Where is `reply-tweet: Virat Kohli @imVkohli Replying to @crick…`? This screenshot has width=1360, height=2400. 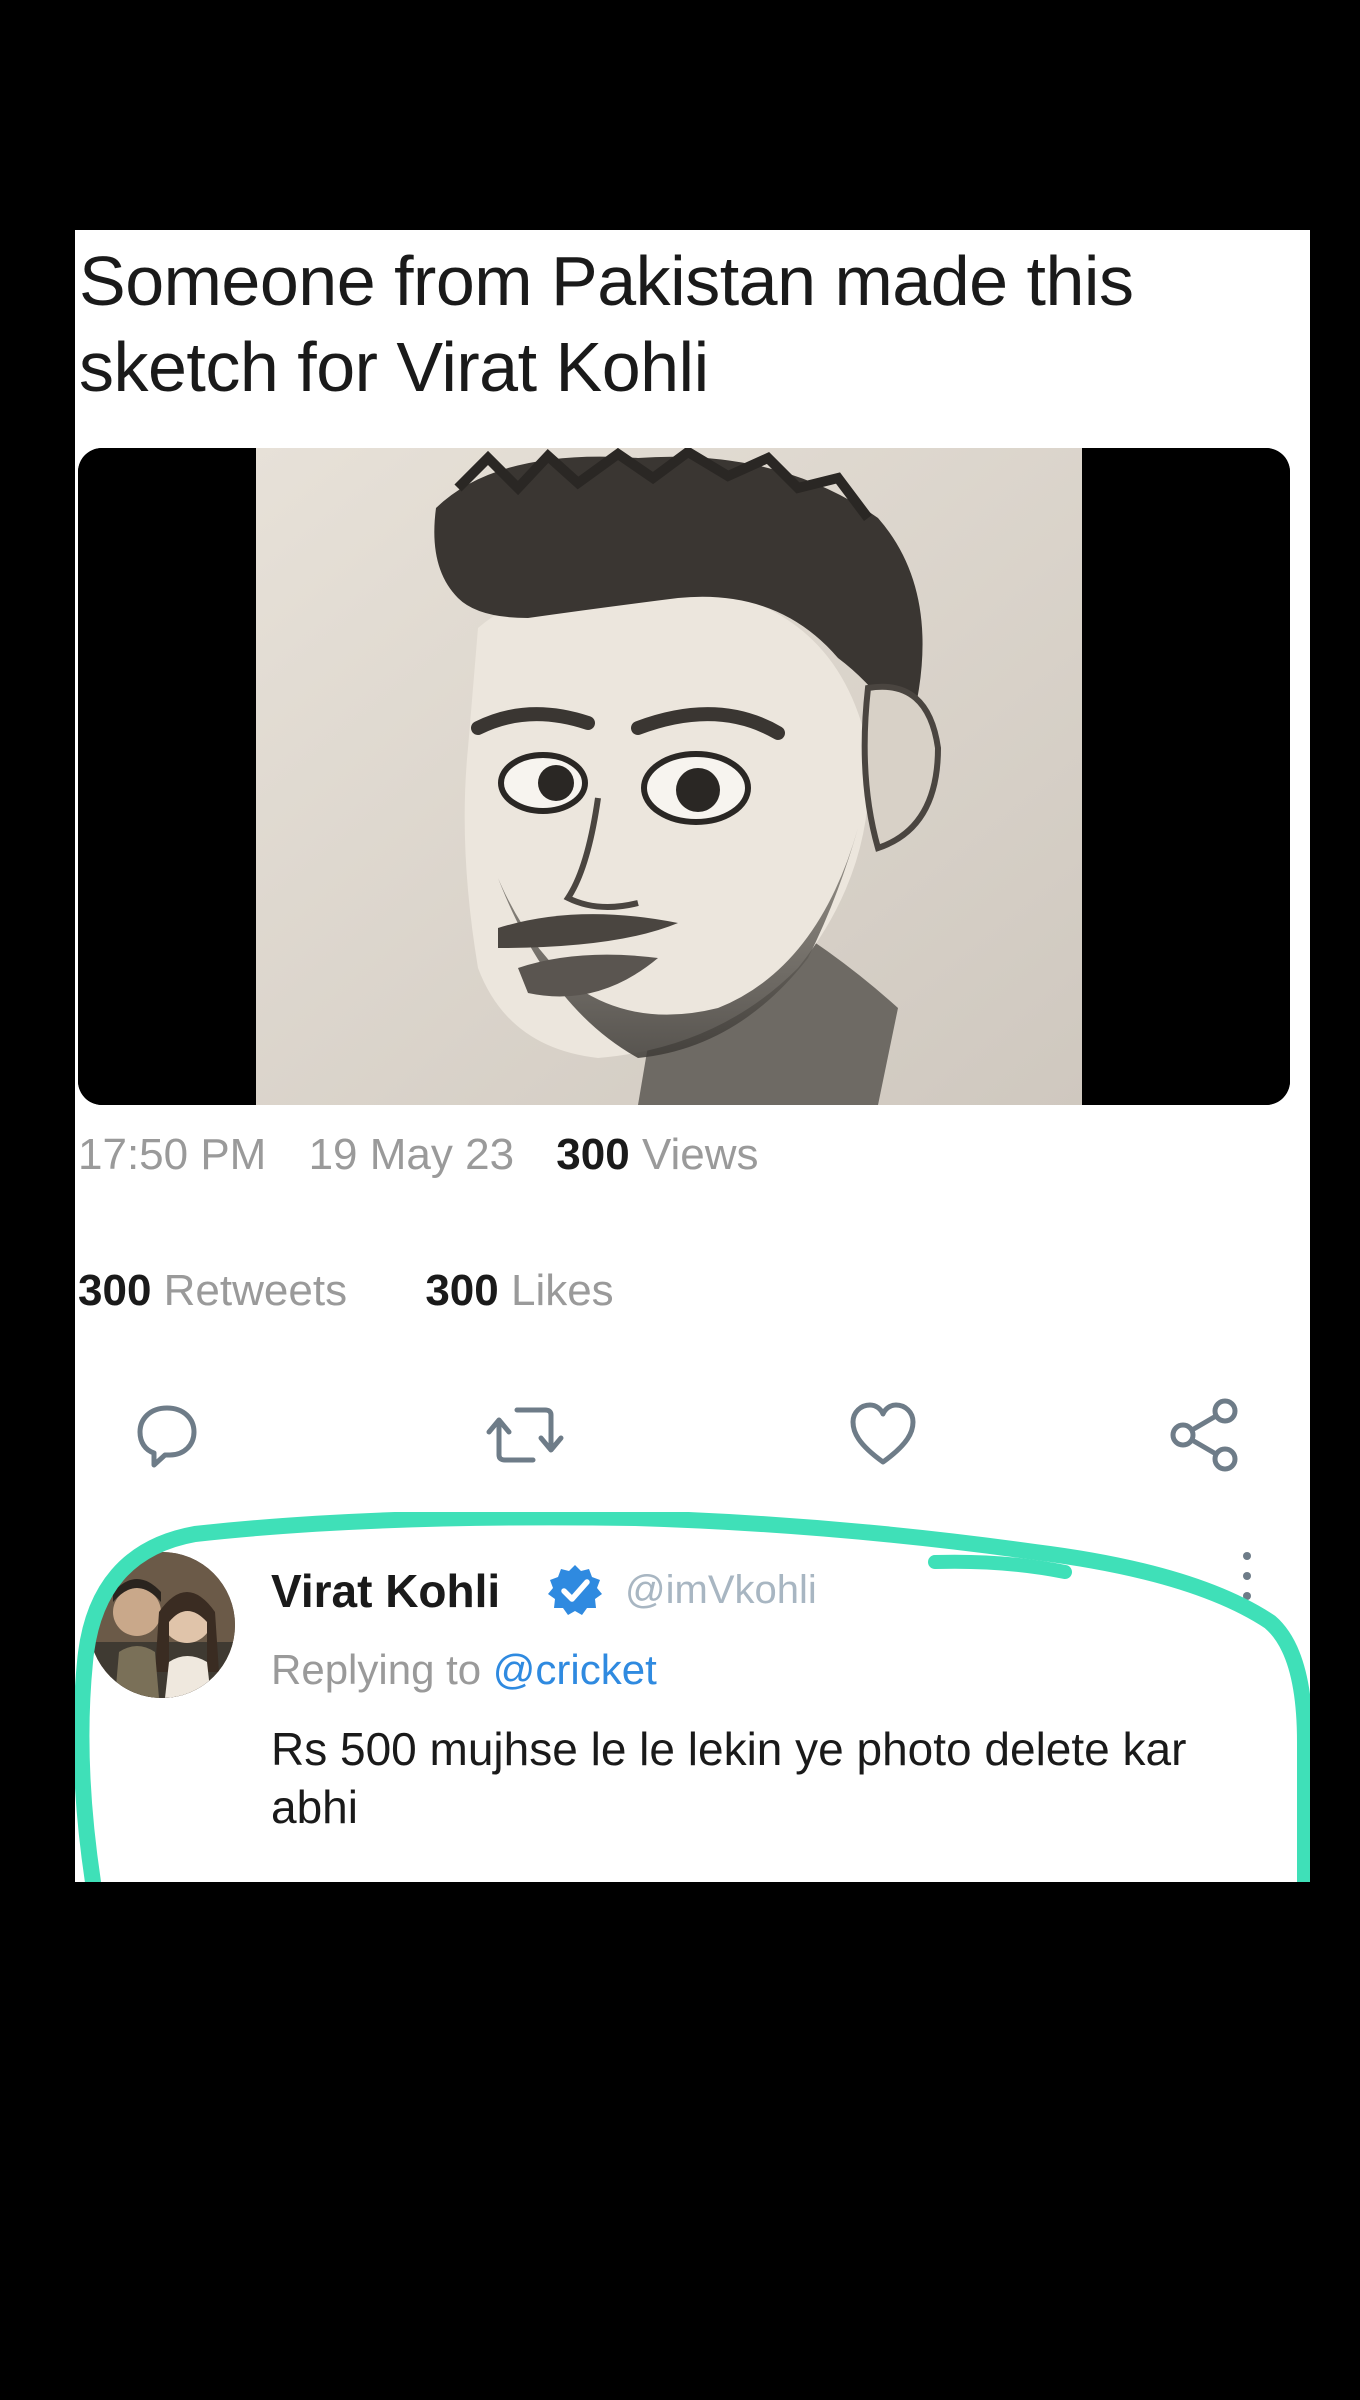
reply-tweet: Virat Kohli @imVkohli Replying to @crick… is located at coordinates (692, 1701).